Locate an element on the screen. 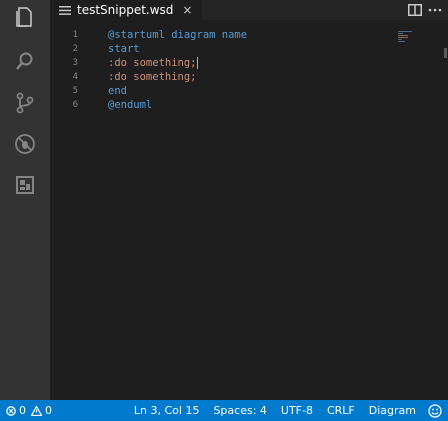  tab-testsnippet: testSnippet.wsd × is located at coordinates (126, 10).